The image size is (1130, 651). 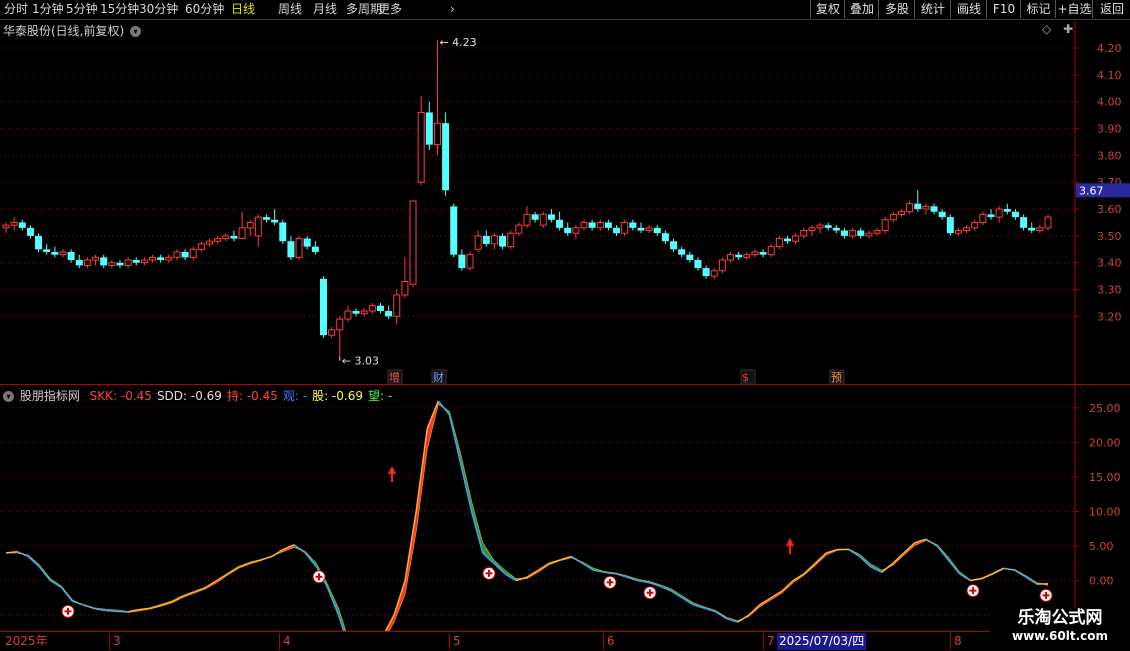 I want to click on toolbar-button-1: 叠加, so click(x=861, y=9).